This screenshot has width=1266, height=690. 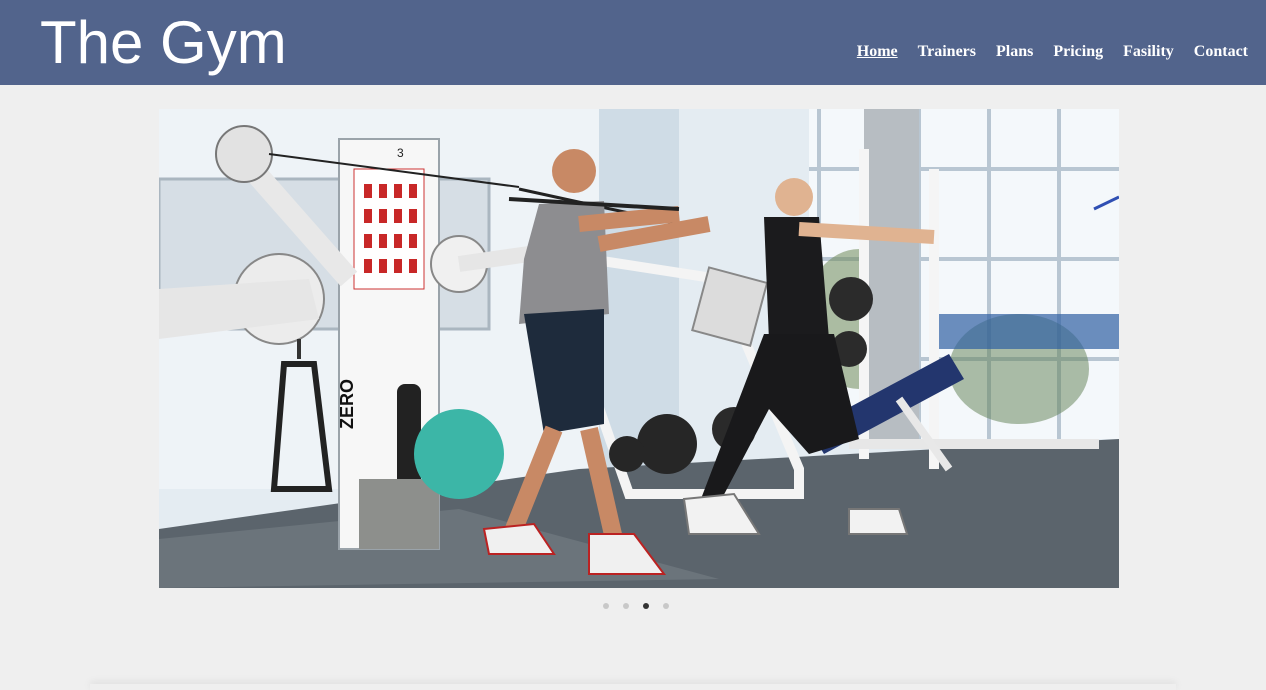 What do you see at coordinates (1148, 52) in the screenshot?
I see `nav-item-fasility: Fasility` at bounding box center [1148, 52].